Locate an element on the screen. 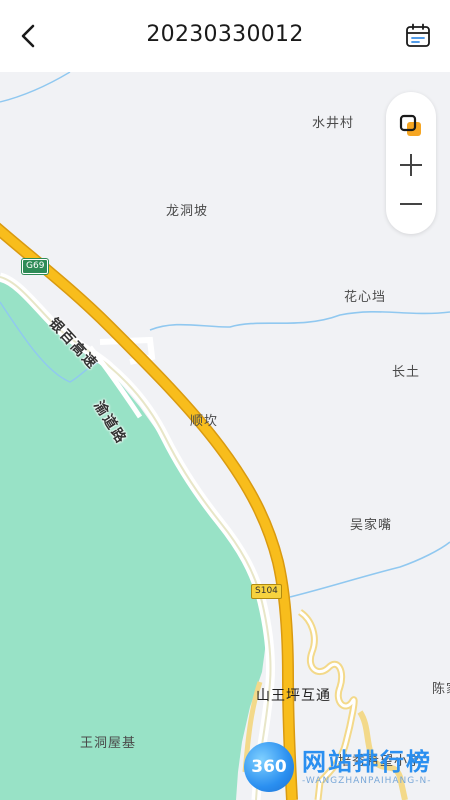 The image size is (450, 800). watermark: 360 网站排行榜 -WANGZHANPAIHANG-N- is located at coordinates (347, 770).